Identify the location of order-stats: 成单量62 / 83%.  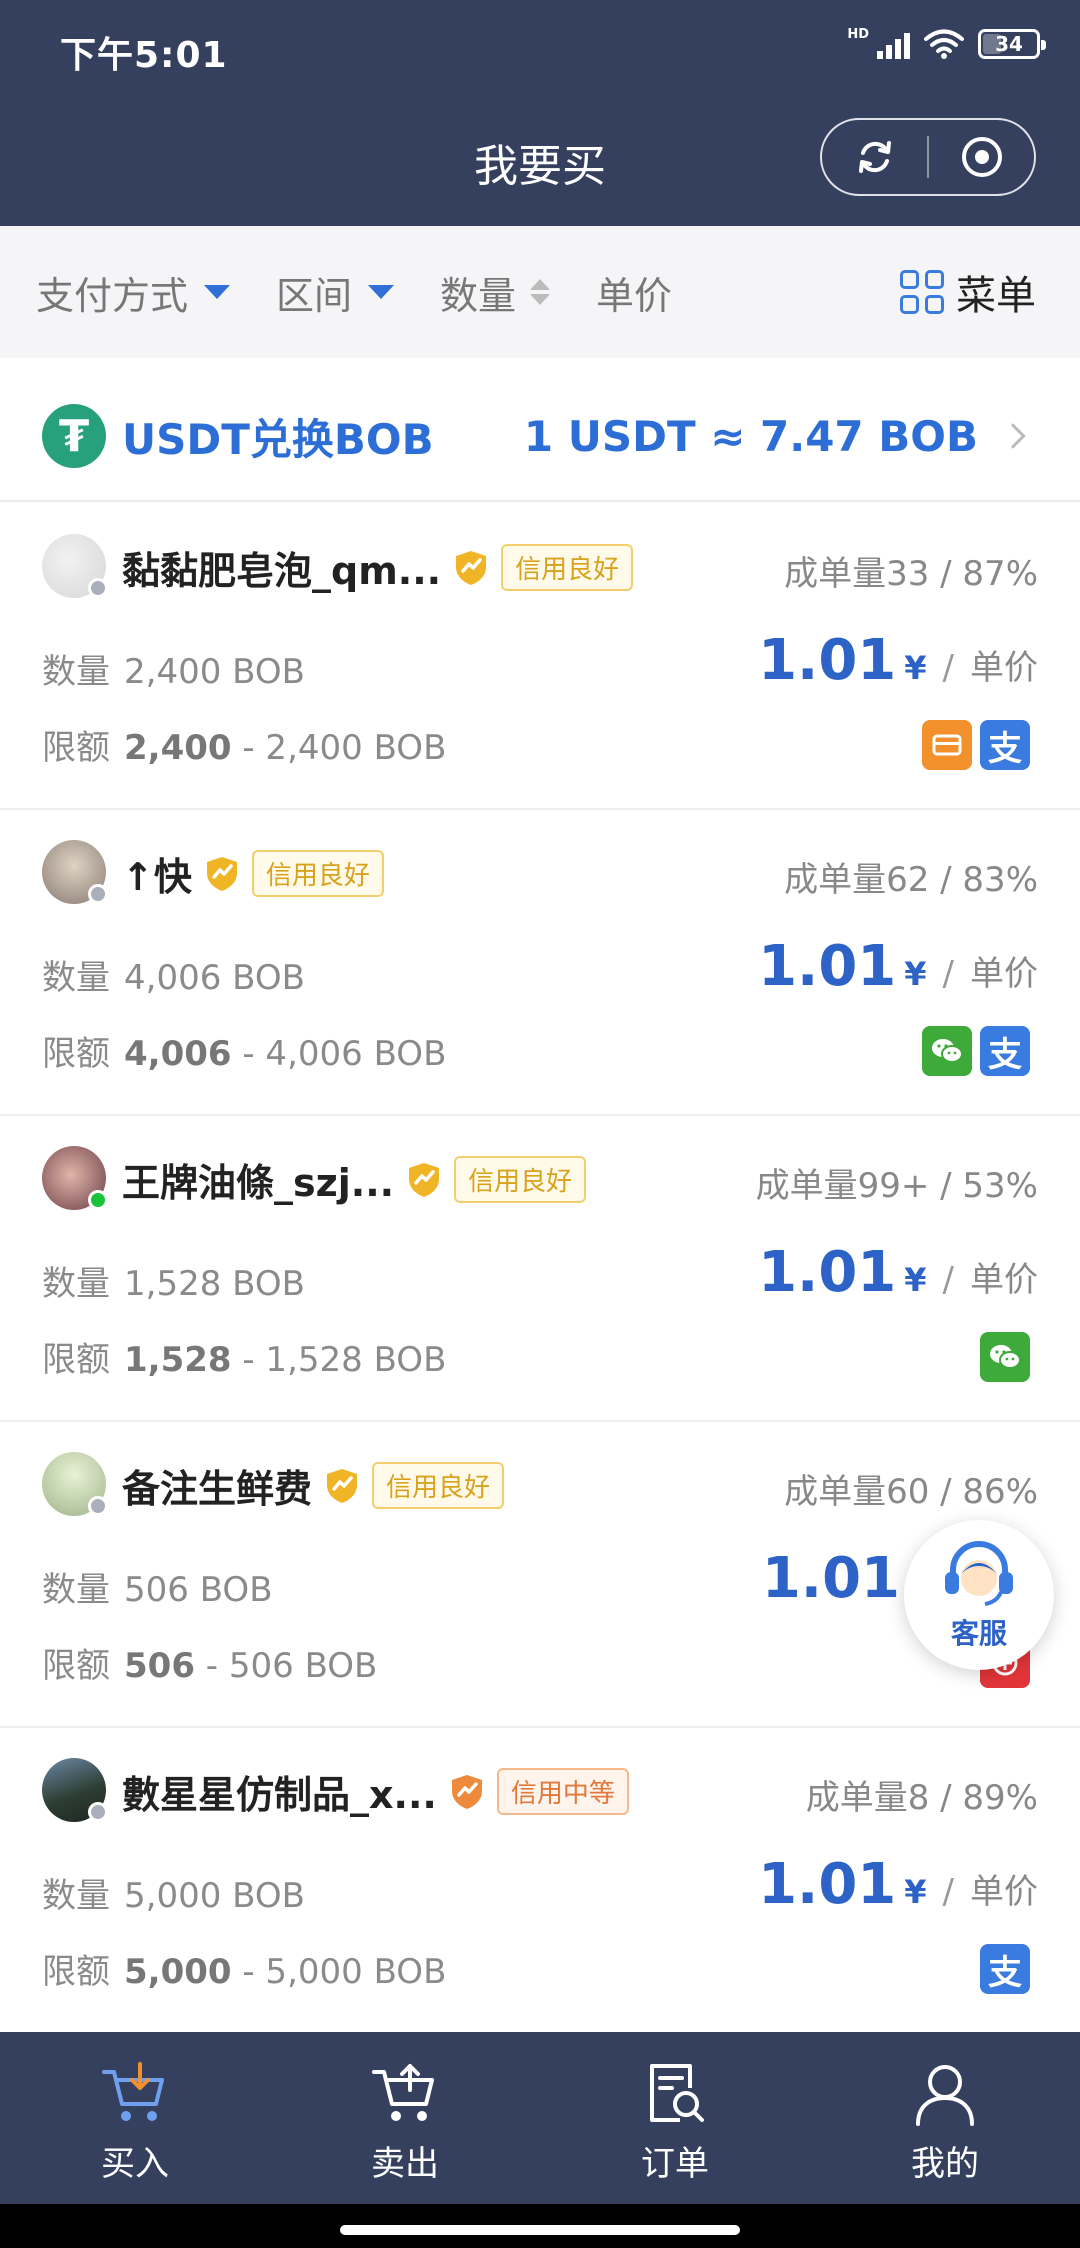
(911, 880).